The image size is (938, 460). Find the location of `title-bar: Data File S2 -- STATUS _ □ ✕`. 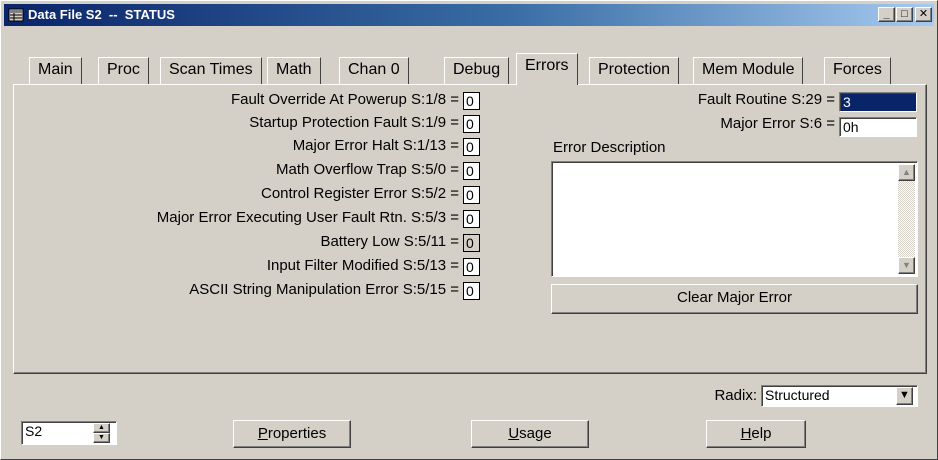

title-bar: Data File S2 -- STATUS _ □ ✕ is located at coordinates (469, 15).